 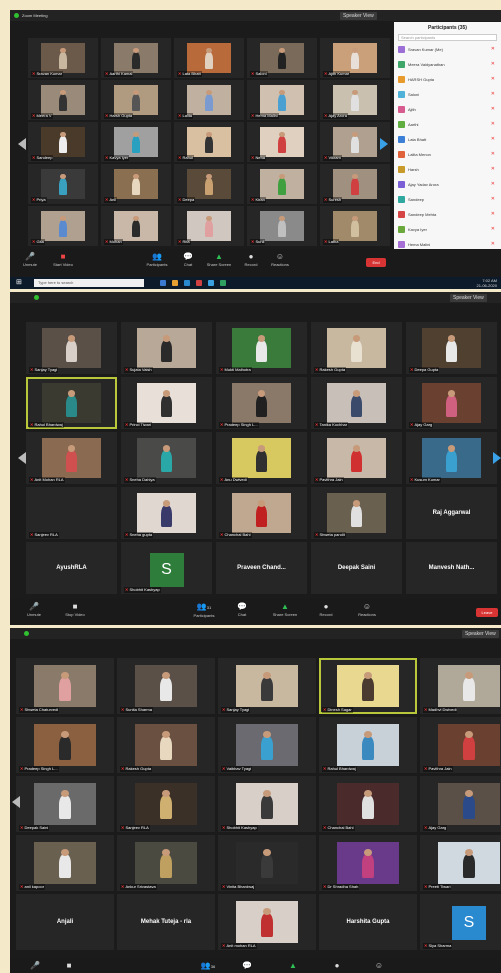 I want to click on video-tile-anil-kapoor: ✕ anil kapoor, so click(x=65, y=863).